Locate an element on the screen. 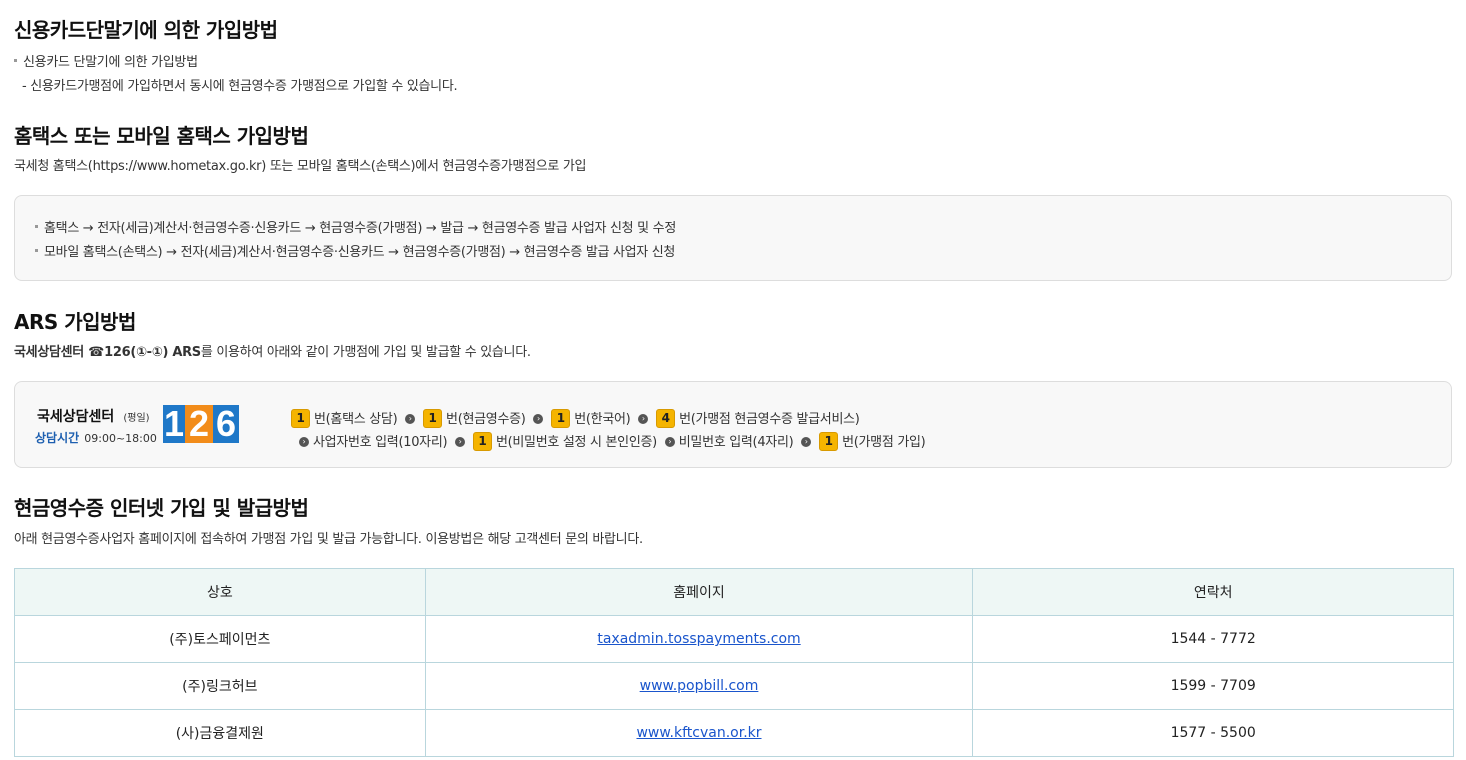 This screenshot has height=760, width=1466. logo-digit-1: 1 is located at coordinates (174, 423).